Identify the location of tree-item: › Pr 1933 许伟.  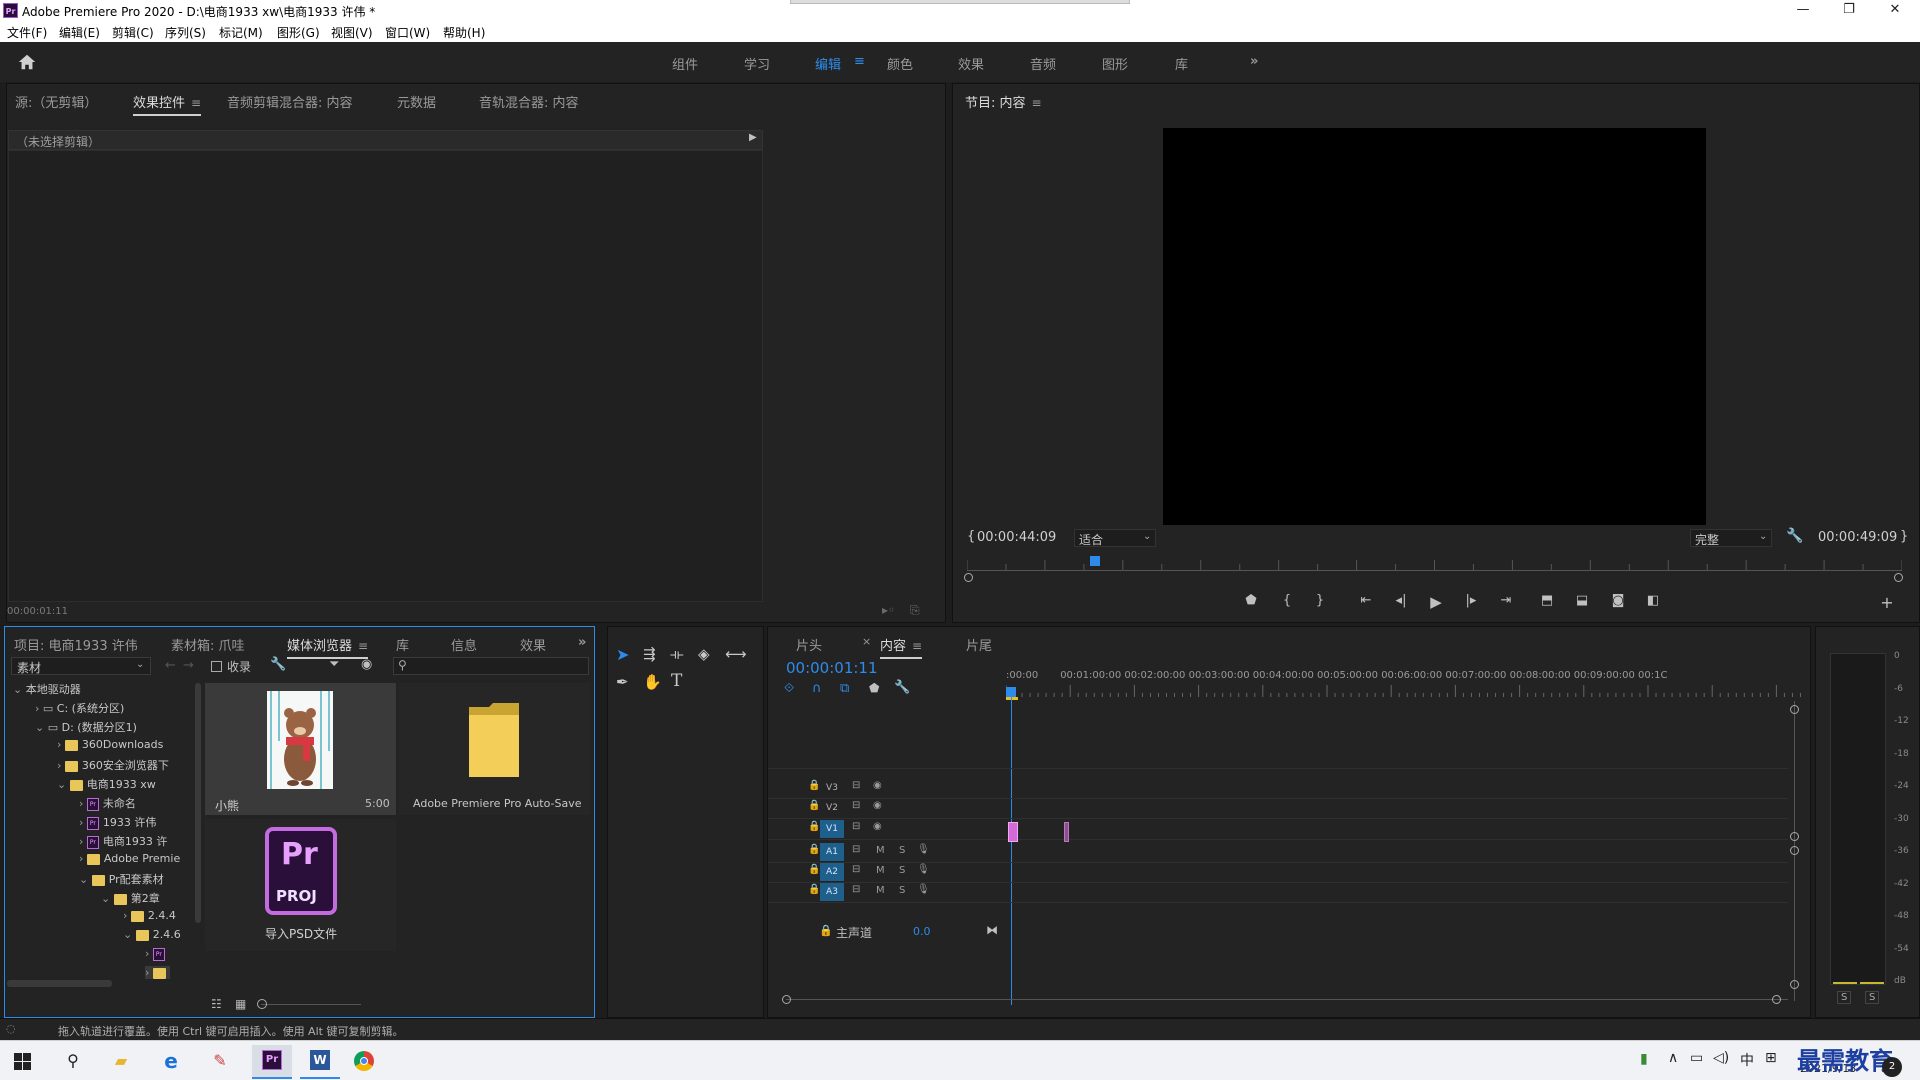
(117, 822).